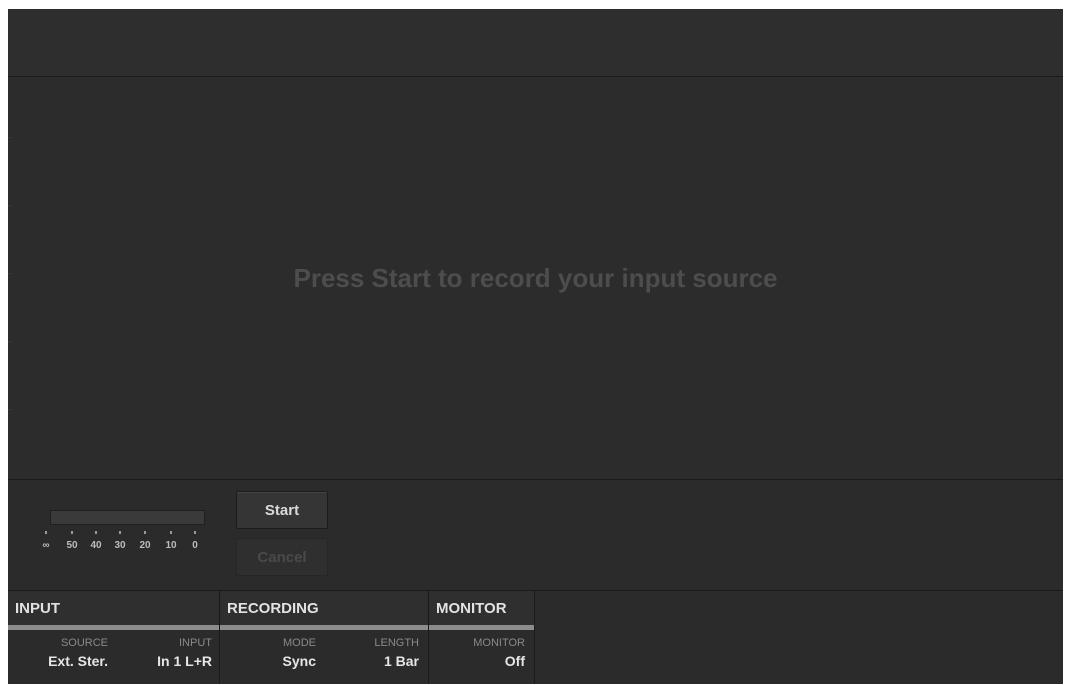  I want to click on instruction-message: Press Start to record your input source, so click(535, 278).